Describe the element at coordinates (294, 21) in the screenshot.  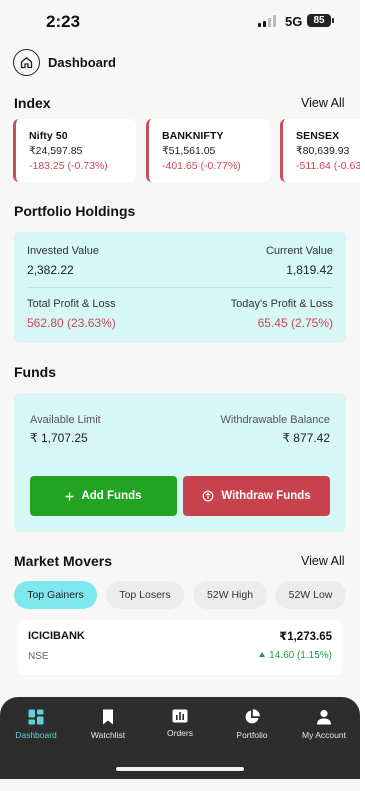
I see `network-label: 5G` at that location.